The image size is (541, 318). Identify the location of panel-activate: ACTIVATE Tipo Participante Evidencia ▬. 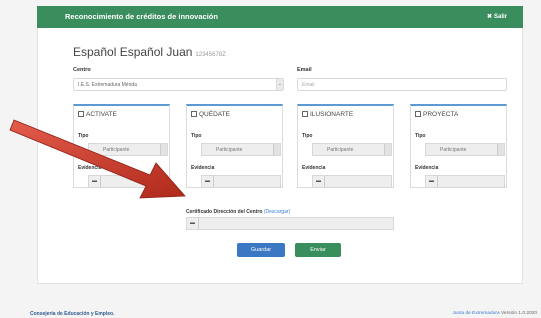
(121, 146).